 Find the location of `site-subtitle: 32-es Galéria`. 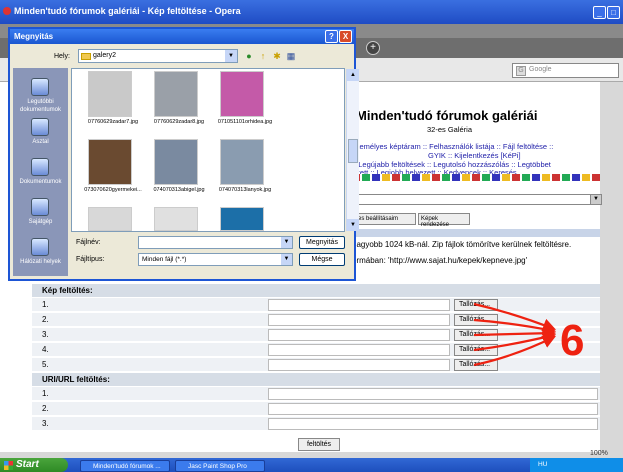

site-subtitle: 32-es Galéria is located at coordinates (450, 129).